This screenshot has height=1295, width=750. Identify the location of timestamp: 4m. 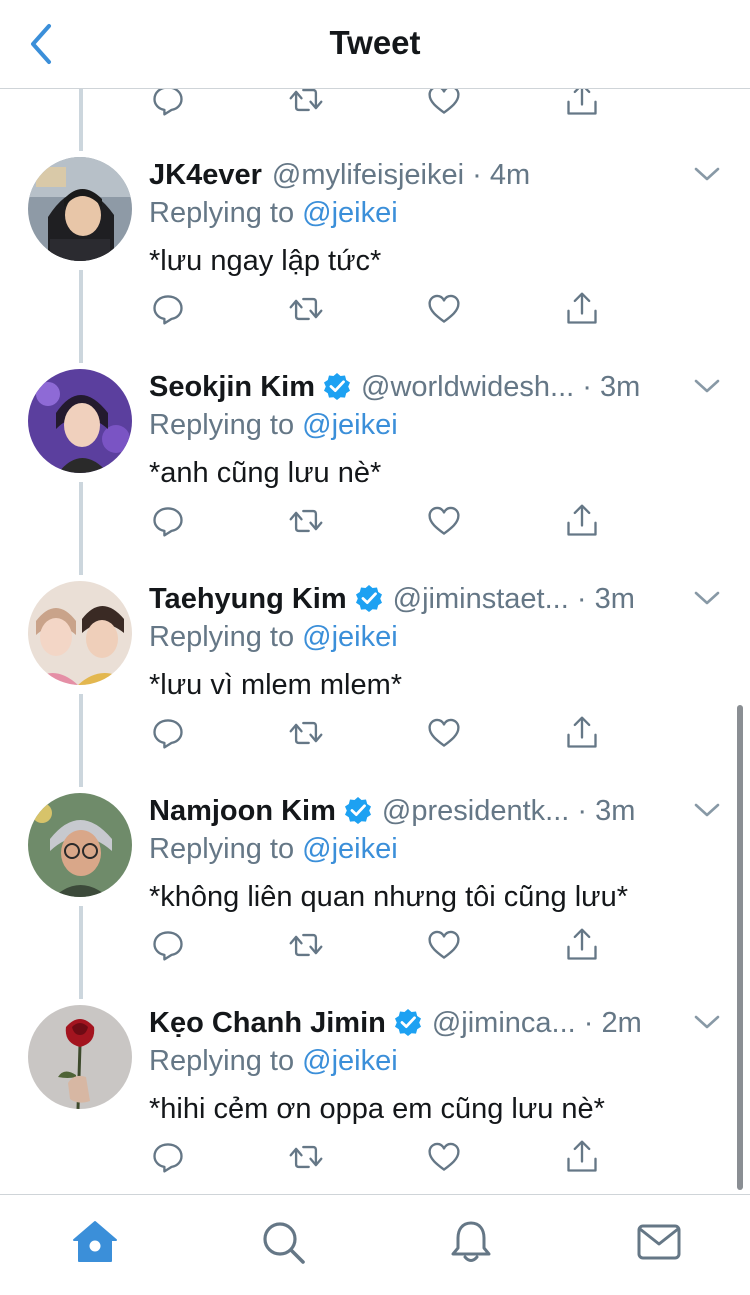
(510, 175).